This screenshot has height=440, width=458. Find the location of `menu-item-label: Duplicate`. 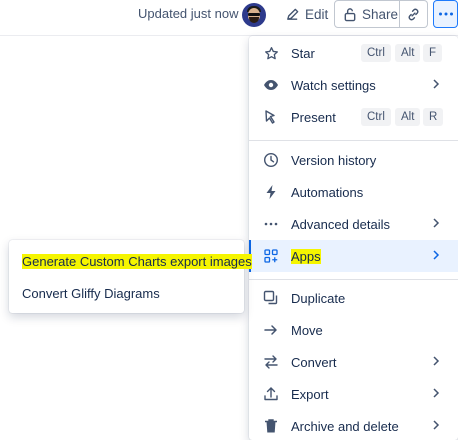

menu-item-label: Duplicate is located at coordinates (318, 298).